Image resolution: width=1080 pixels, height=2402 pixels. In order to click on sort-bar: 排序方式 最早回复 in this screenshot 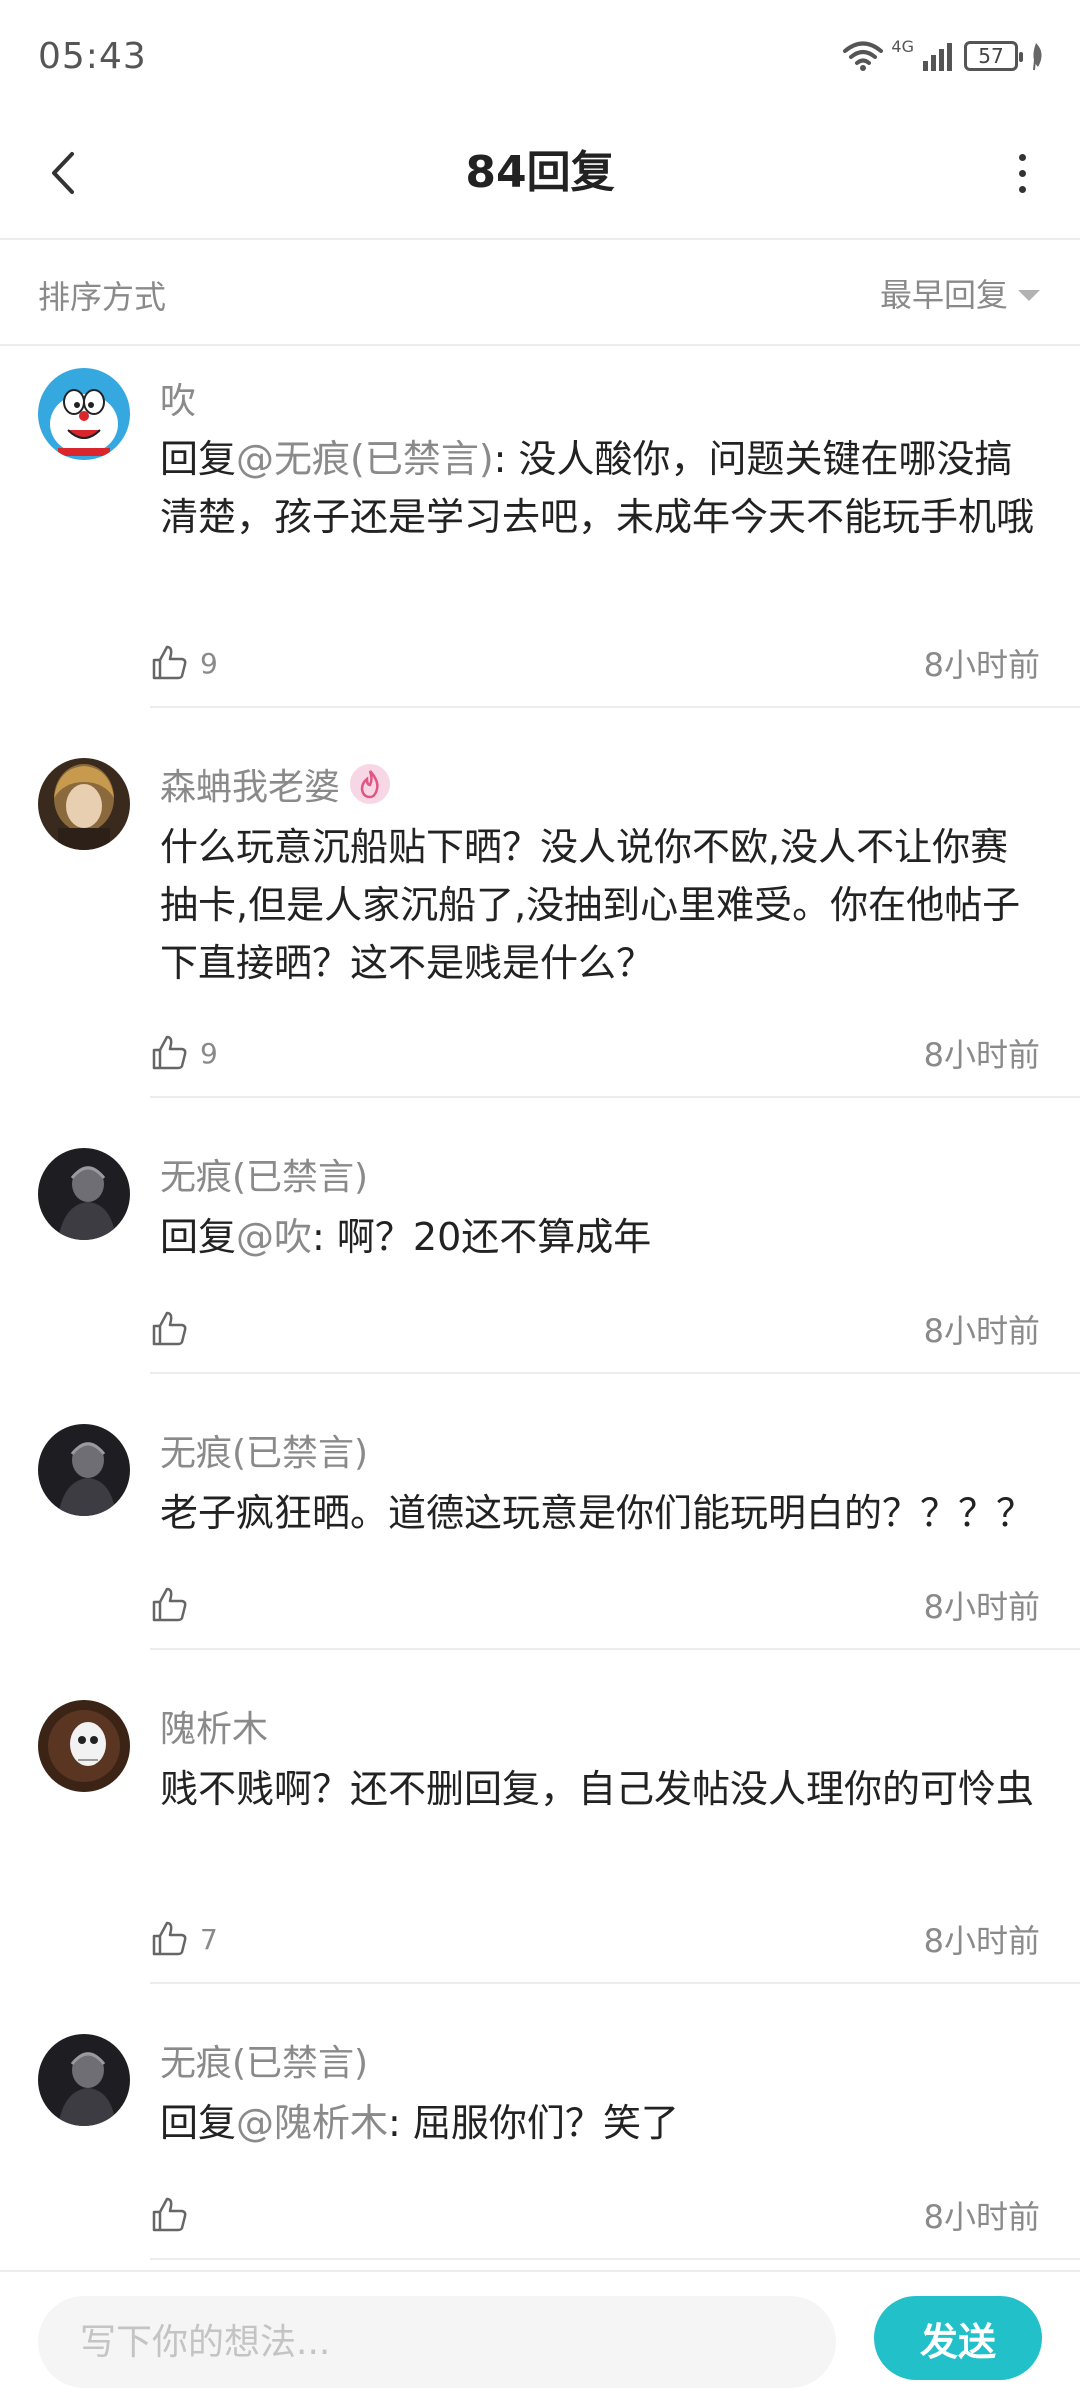, I will do `click(540, 293)`.